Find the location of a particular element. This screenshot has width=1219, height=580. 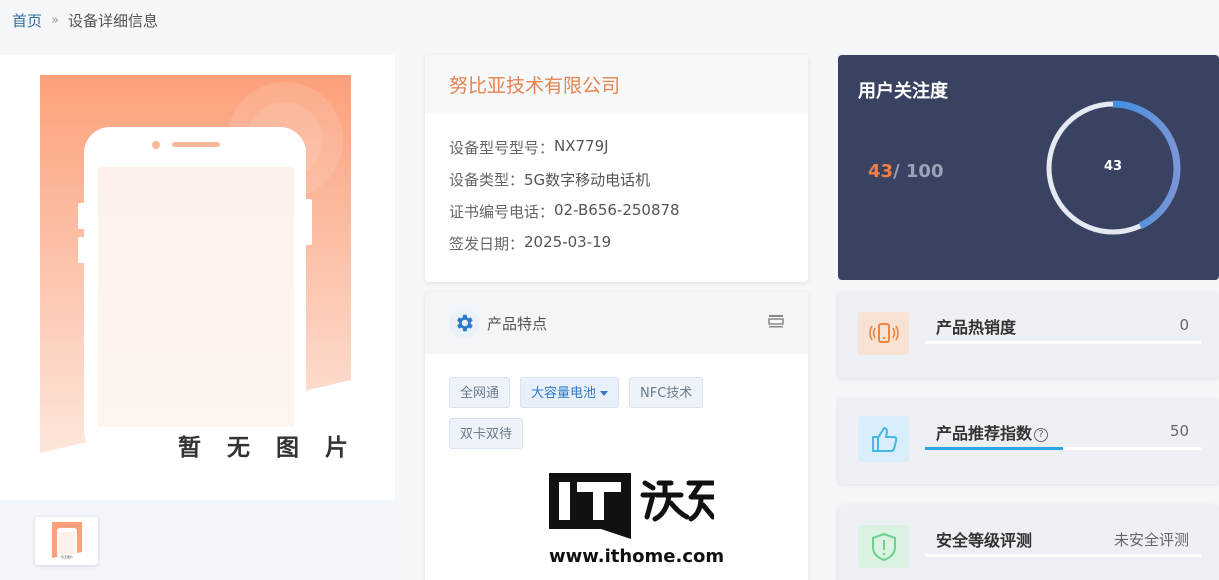

metric-card-hot-sales: 产品热销度 0 is located at coordinates (1028, 335).